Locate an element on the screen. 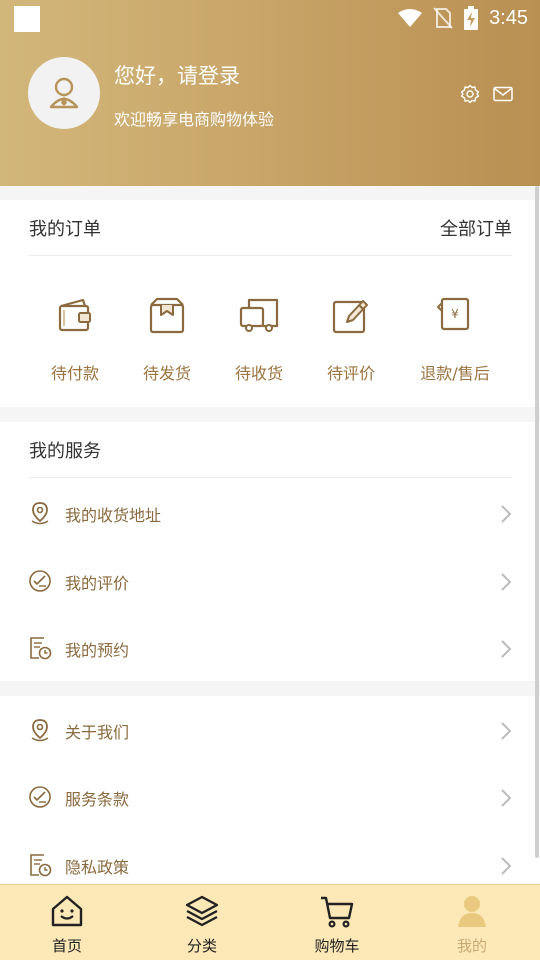 This screenshot has width=540, height=960. info-label: 服务条款 is located at coordinates (97, 799).